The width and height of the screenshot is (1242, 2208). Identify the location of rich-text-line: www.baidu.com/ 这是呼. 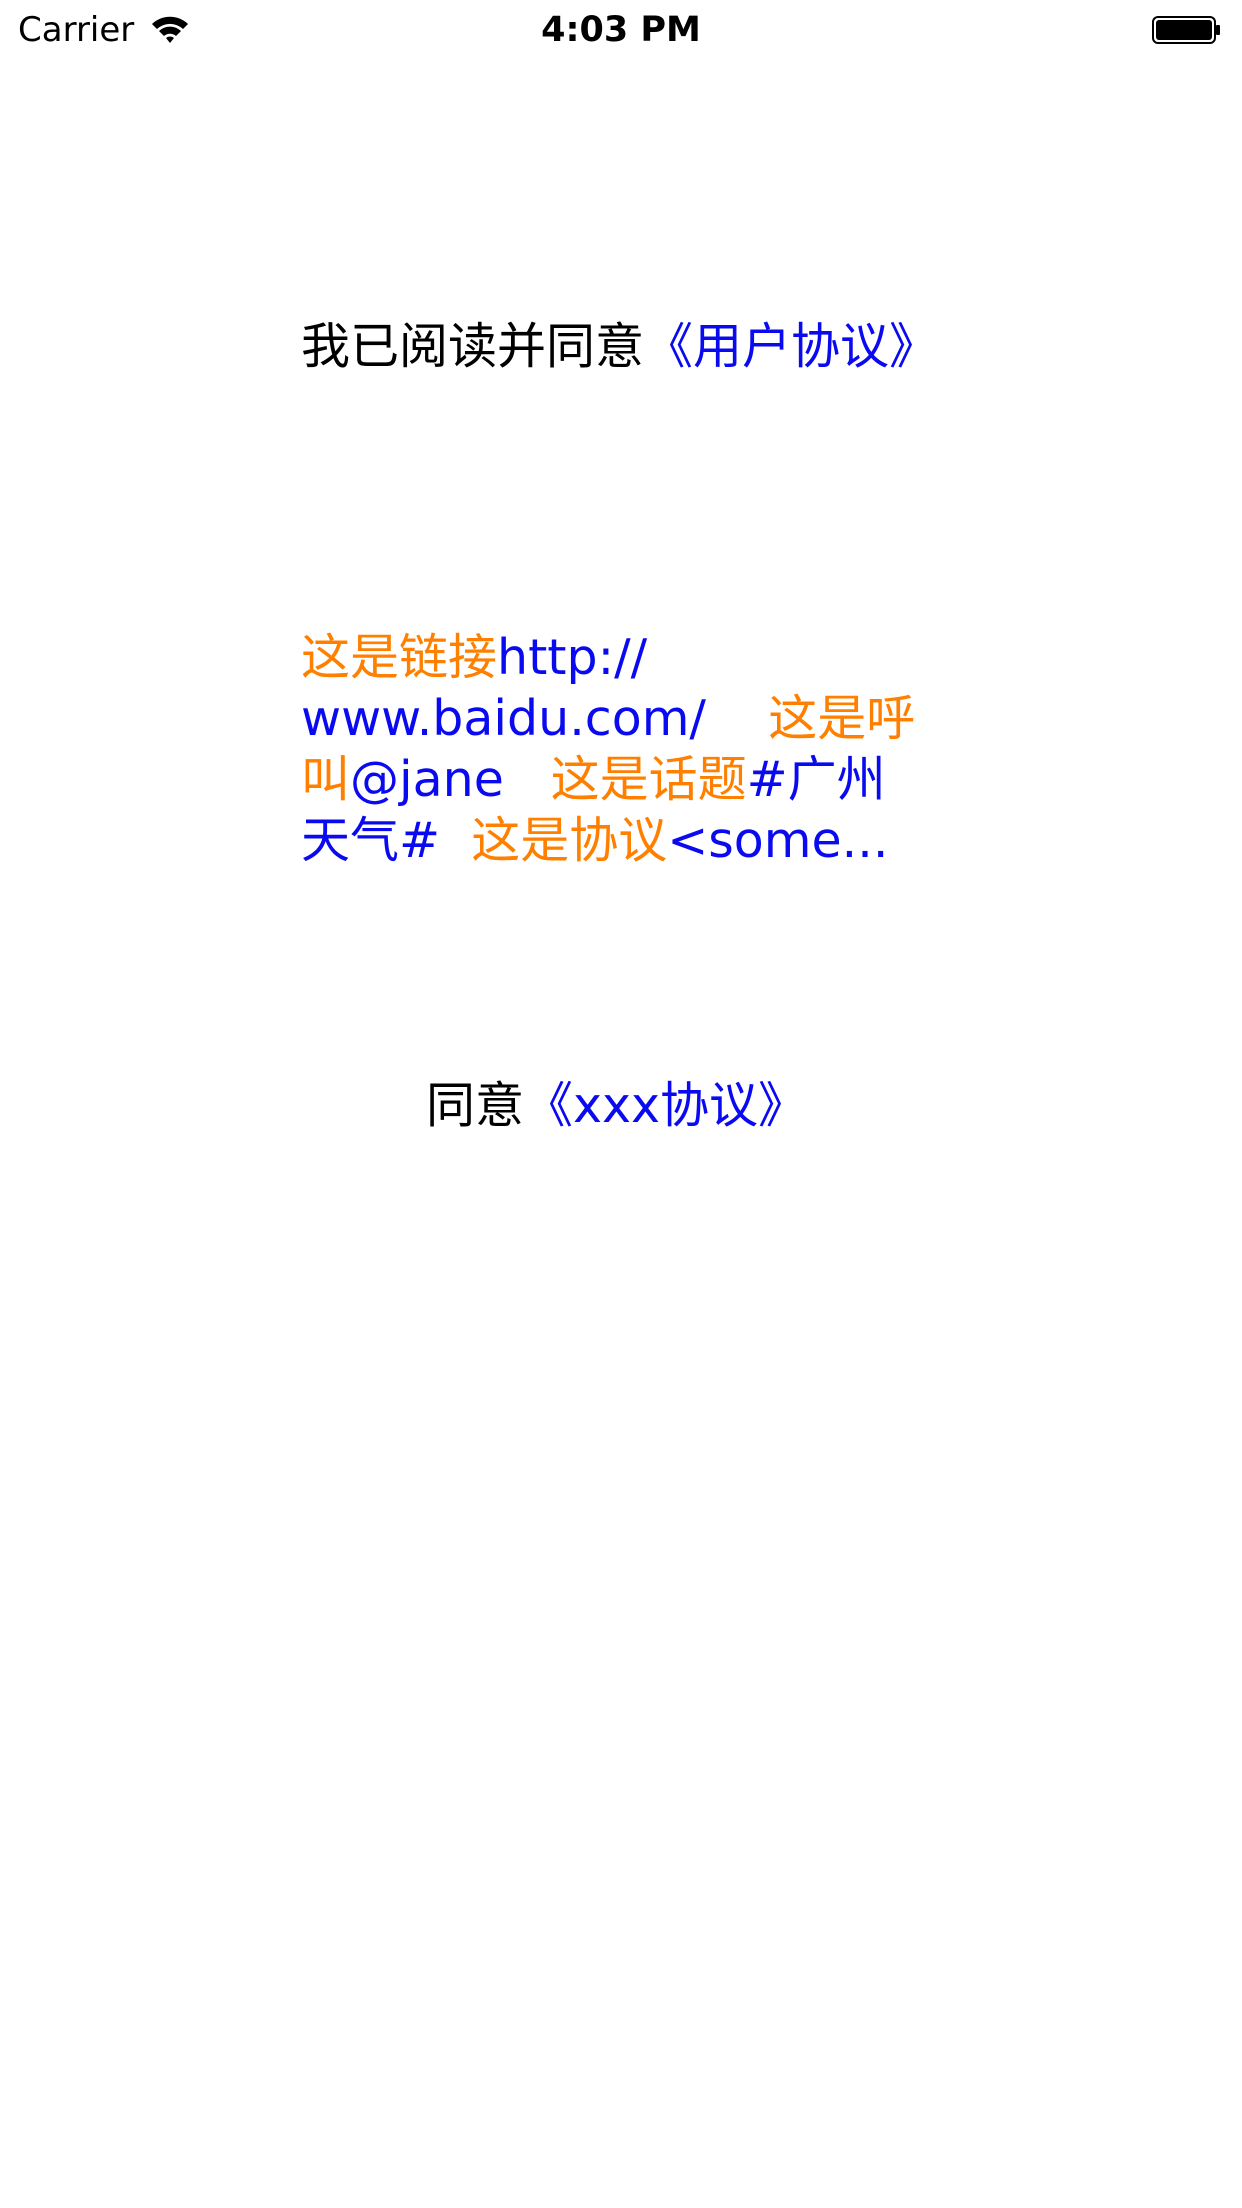
(608, 718).